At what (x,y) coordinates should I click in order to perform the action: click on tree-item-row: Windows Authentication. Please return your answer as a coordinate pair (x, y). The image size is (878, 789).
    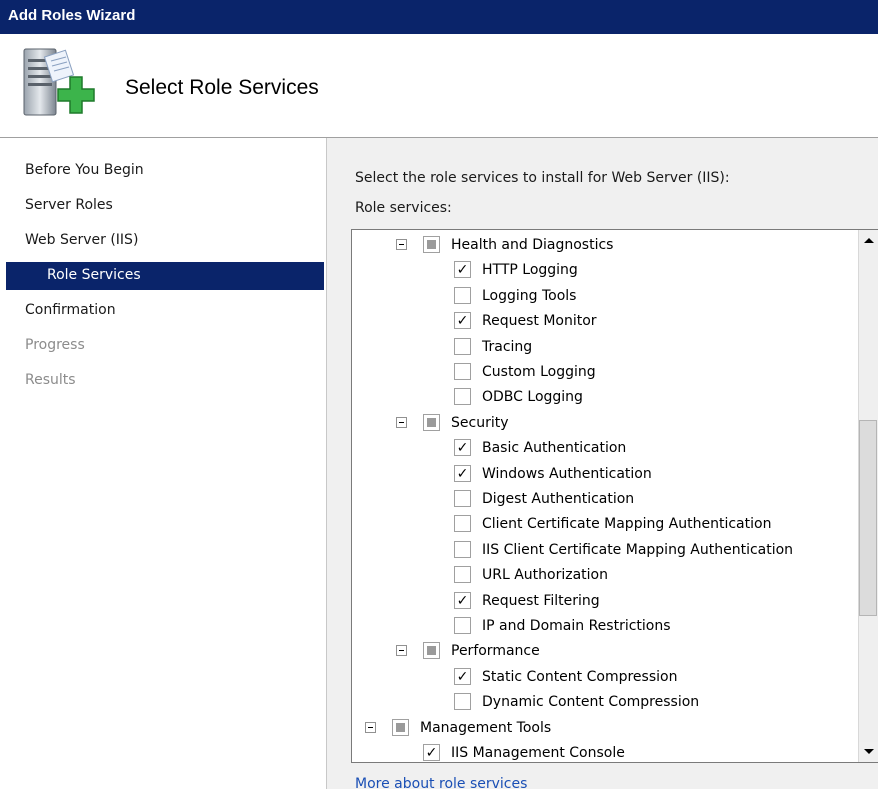
    Looking at the image, I should click on (604, 475).